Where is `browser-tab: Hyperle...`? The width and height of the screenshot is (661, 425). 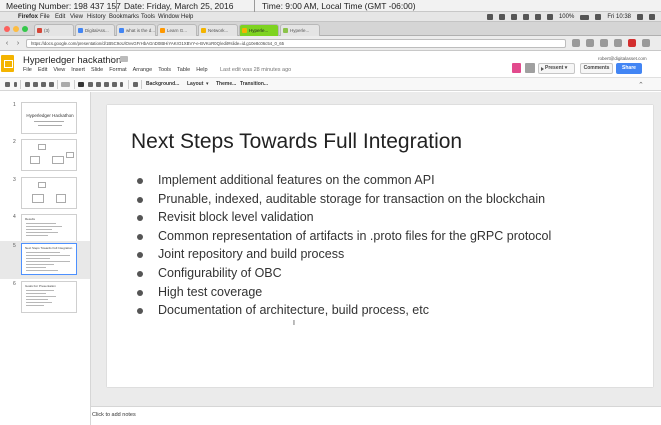
browser-tab: Hyperle... is located at coordinates (300, 30).